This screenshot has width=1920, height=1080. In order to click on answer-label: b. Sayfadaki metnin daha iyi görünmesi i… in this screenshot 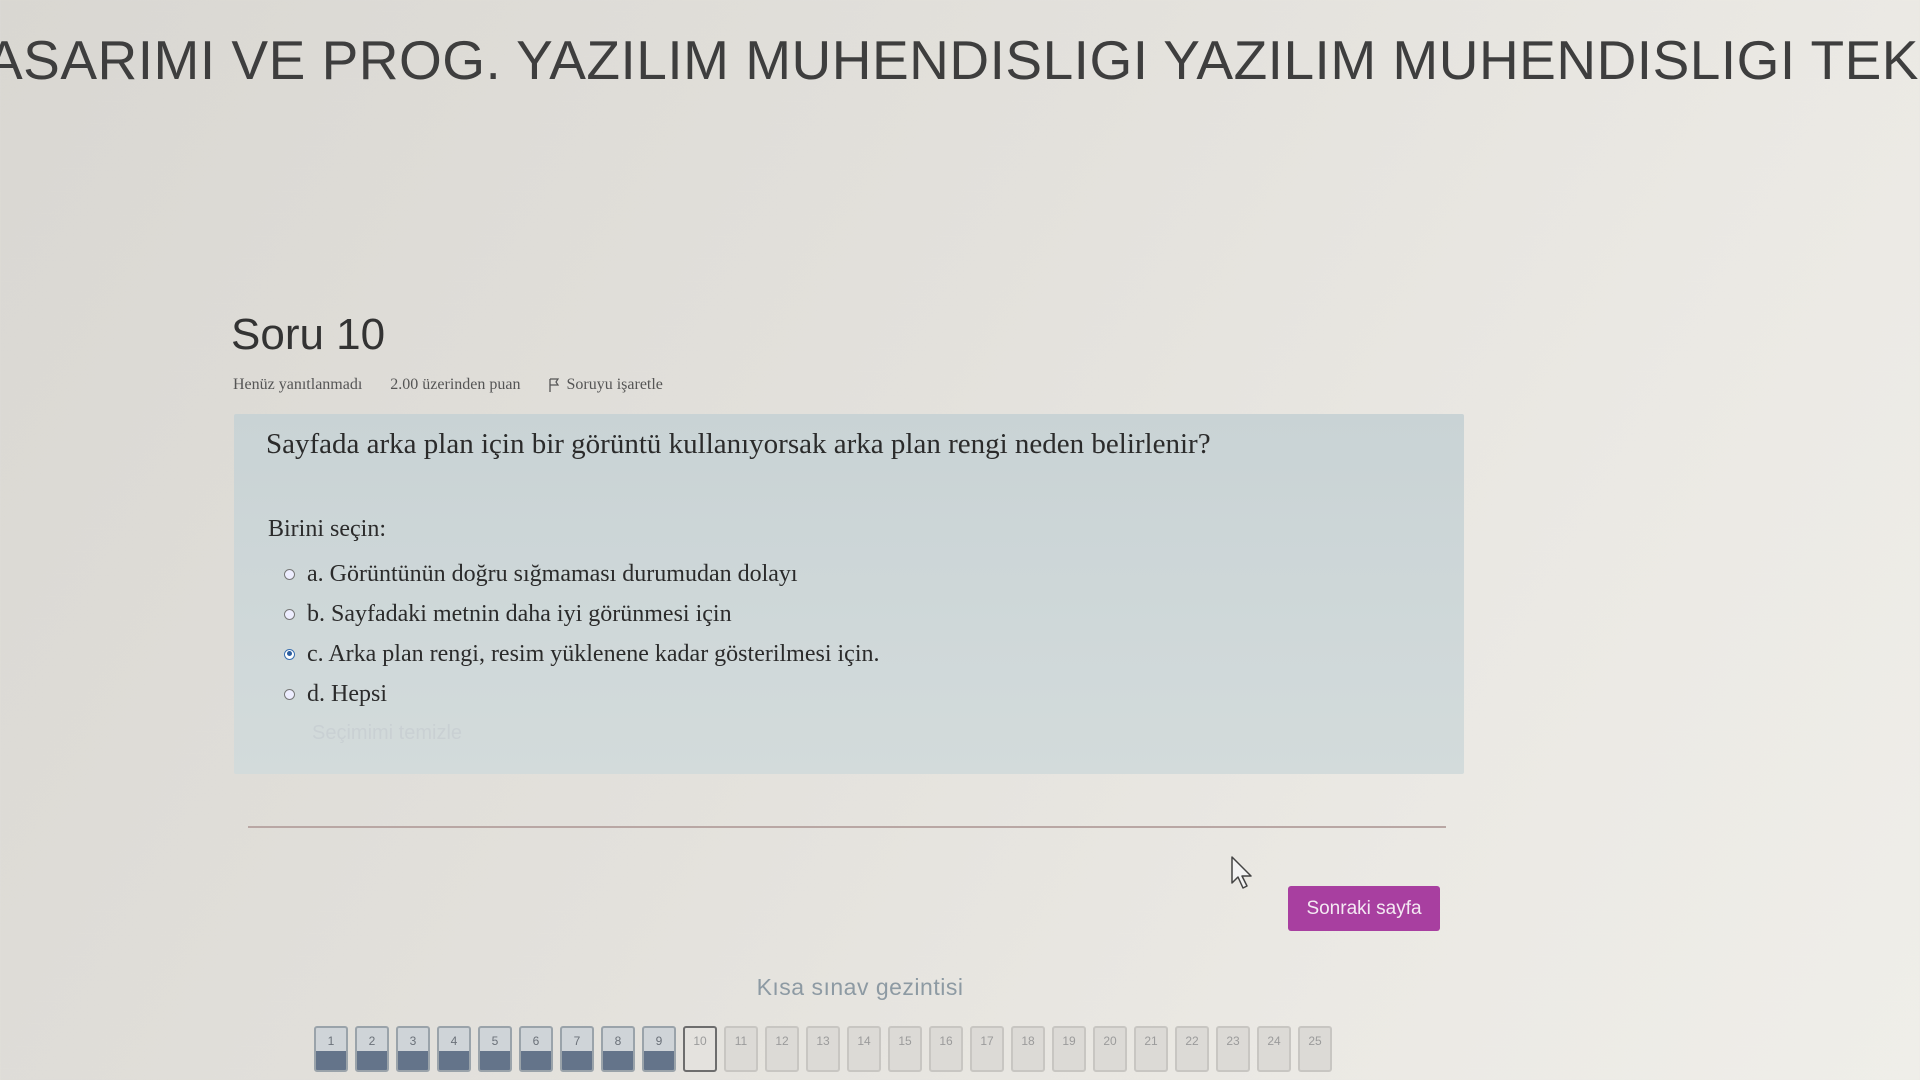, I will do `click(519, 613)`.